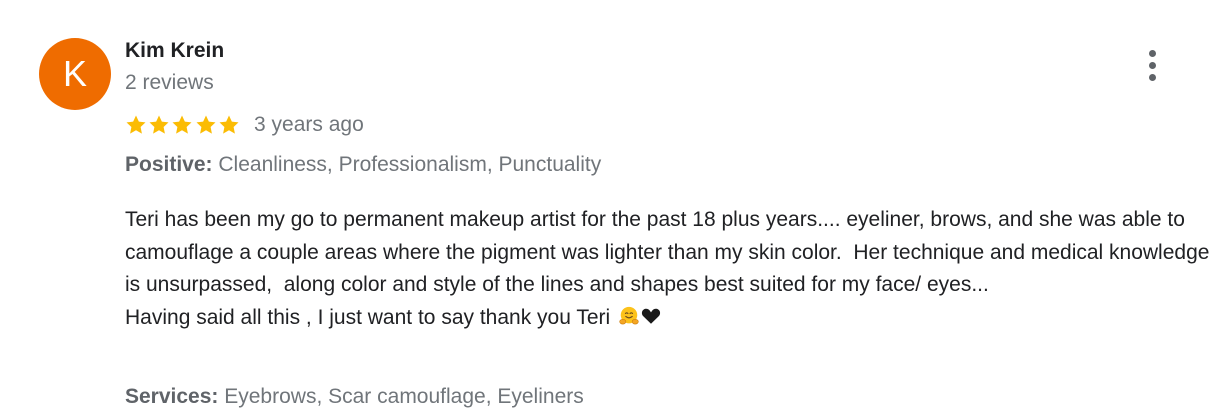  I want to click on avatar: K, so click(75, 74).